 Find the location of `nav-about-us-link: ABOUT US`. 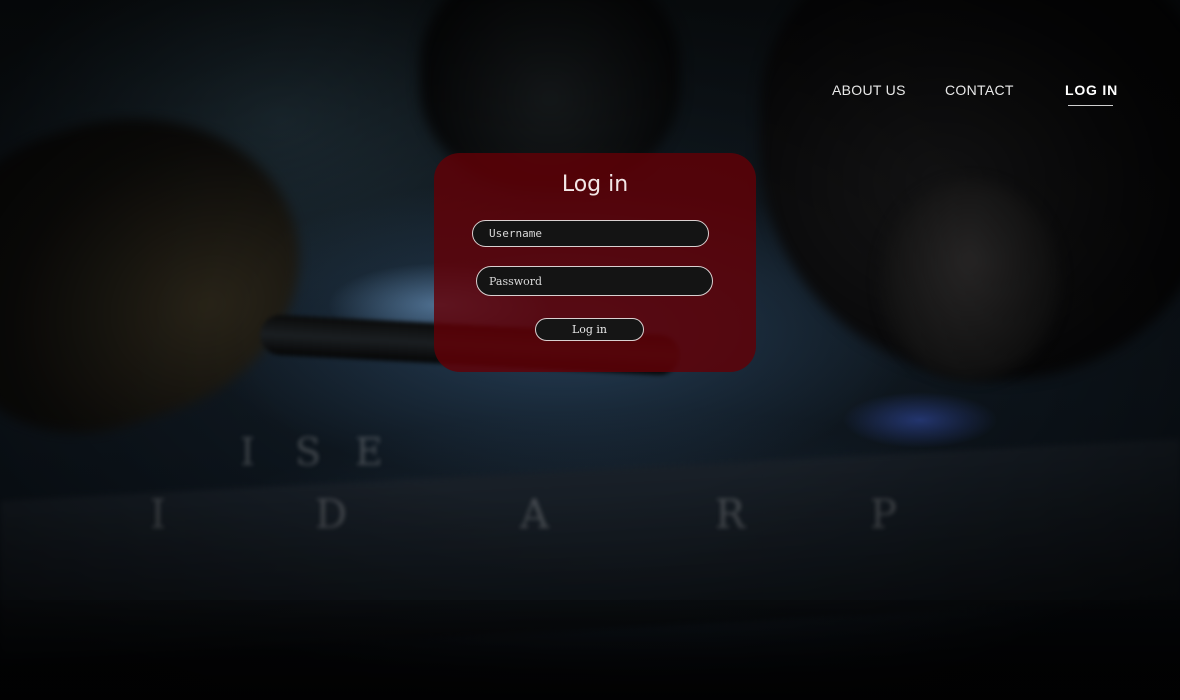

nav-about-us-link: ABOUT US is located at coordinates (869, 90).